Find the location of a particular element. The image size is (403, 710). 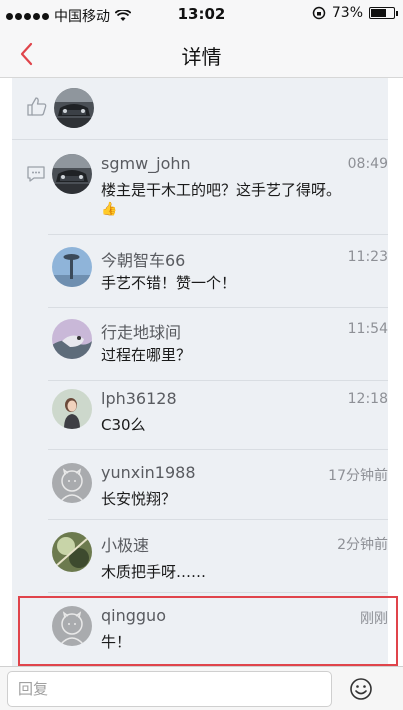

status-right: 73% is located at coordinates (355, 13).